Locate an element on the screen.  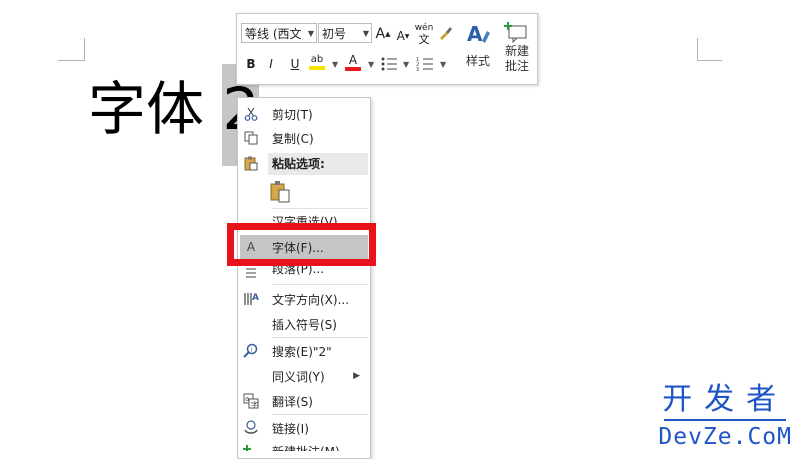
bullets-button is located at coordinates (389, 64).